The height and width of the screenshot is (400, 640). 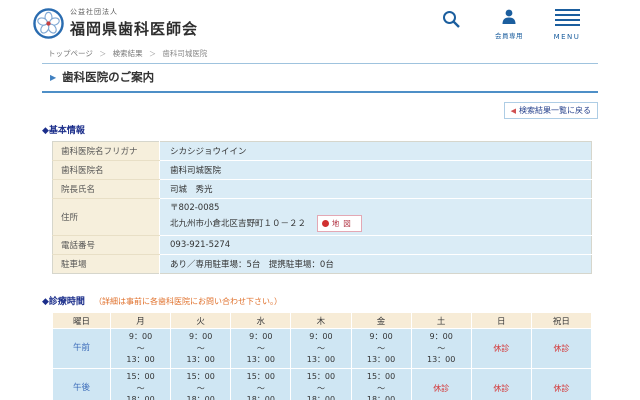 I want to click on association-logo-icon, so click(x=48, y=23).